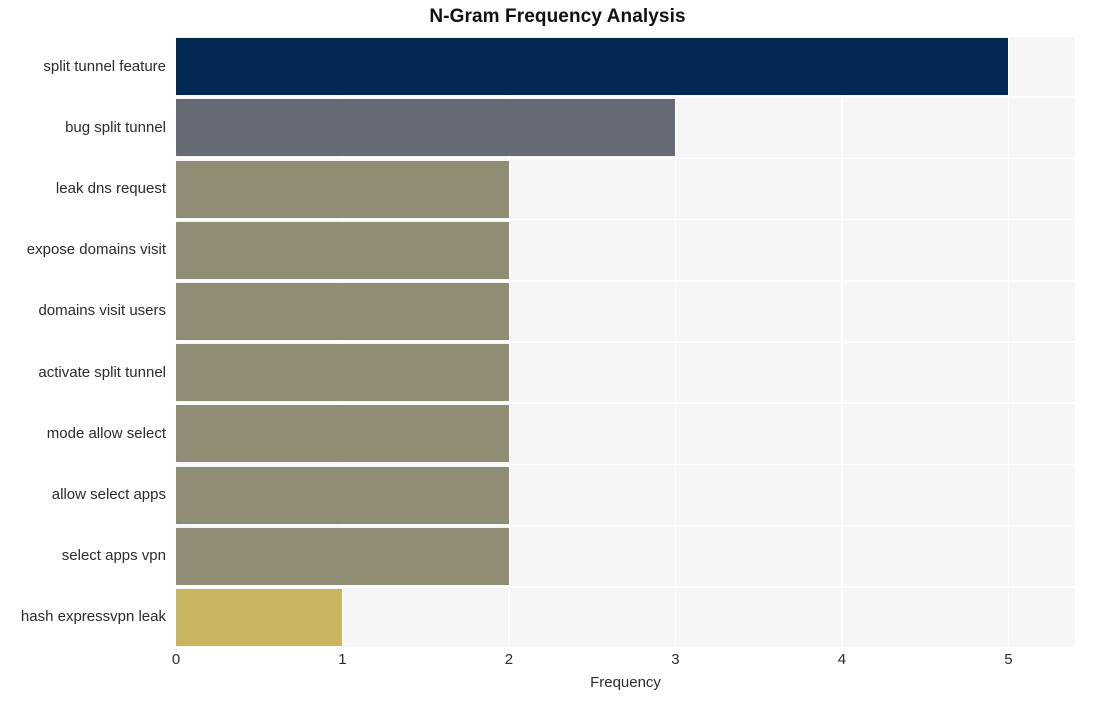  I want to click on x-axis-tick: 5, so click(1008, 659).